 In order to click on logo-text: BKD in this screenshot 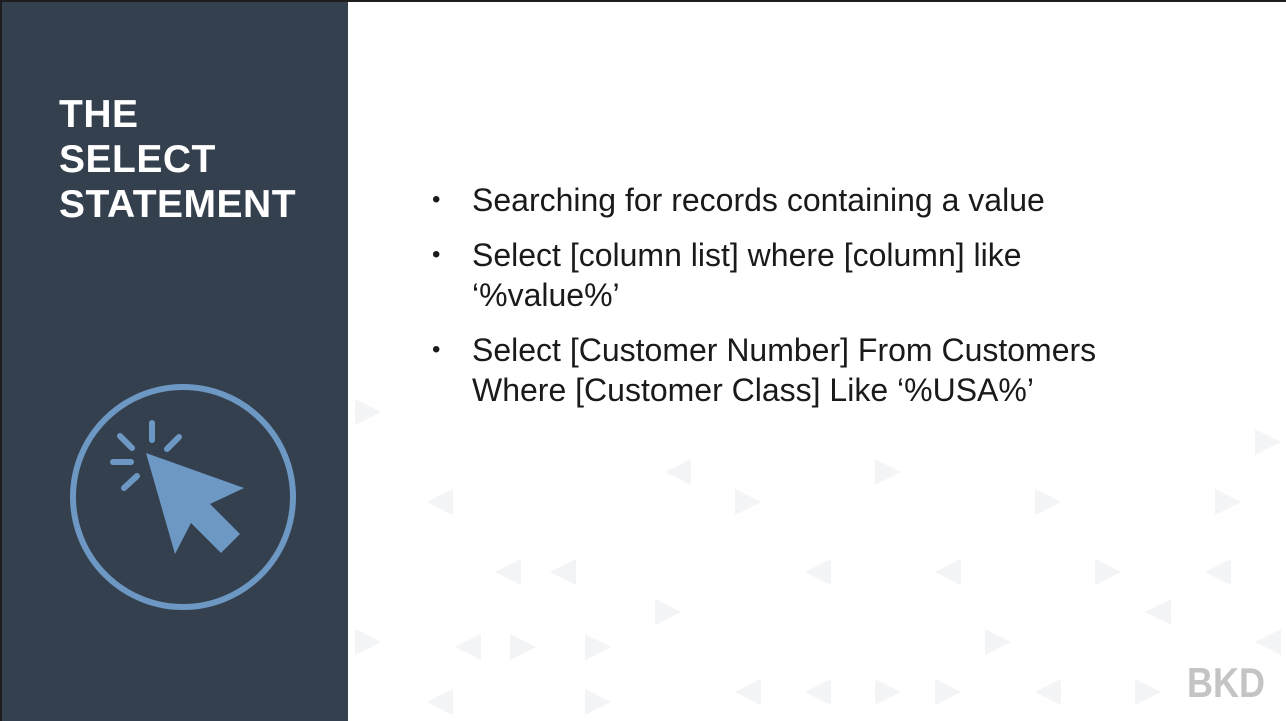, I will do `click(1226, 680)`.